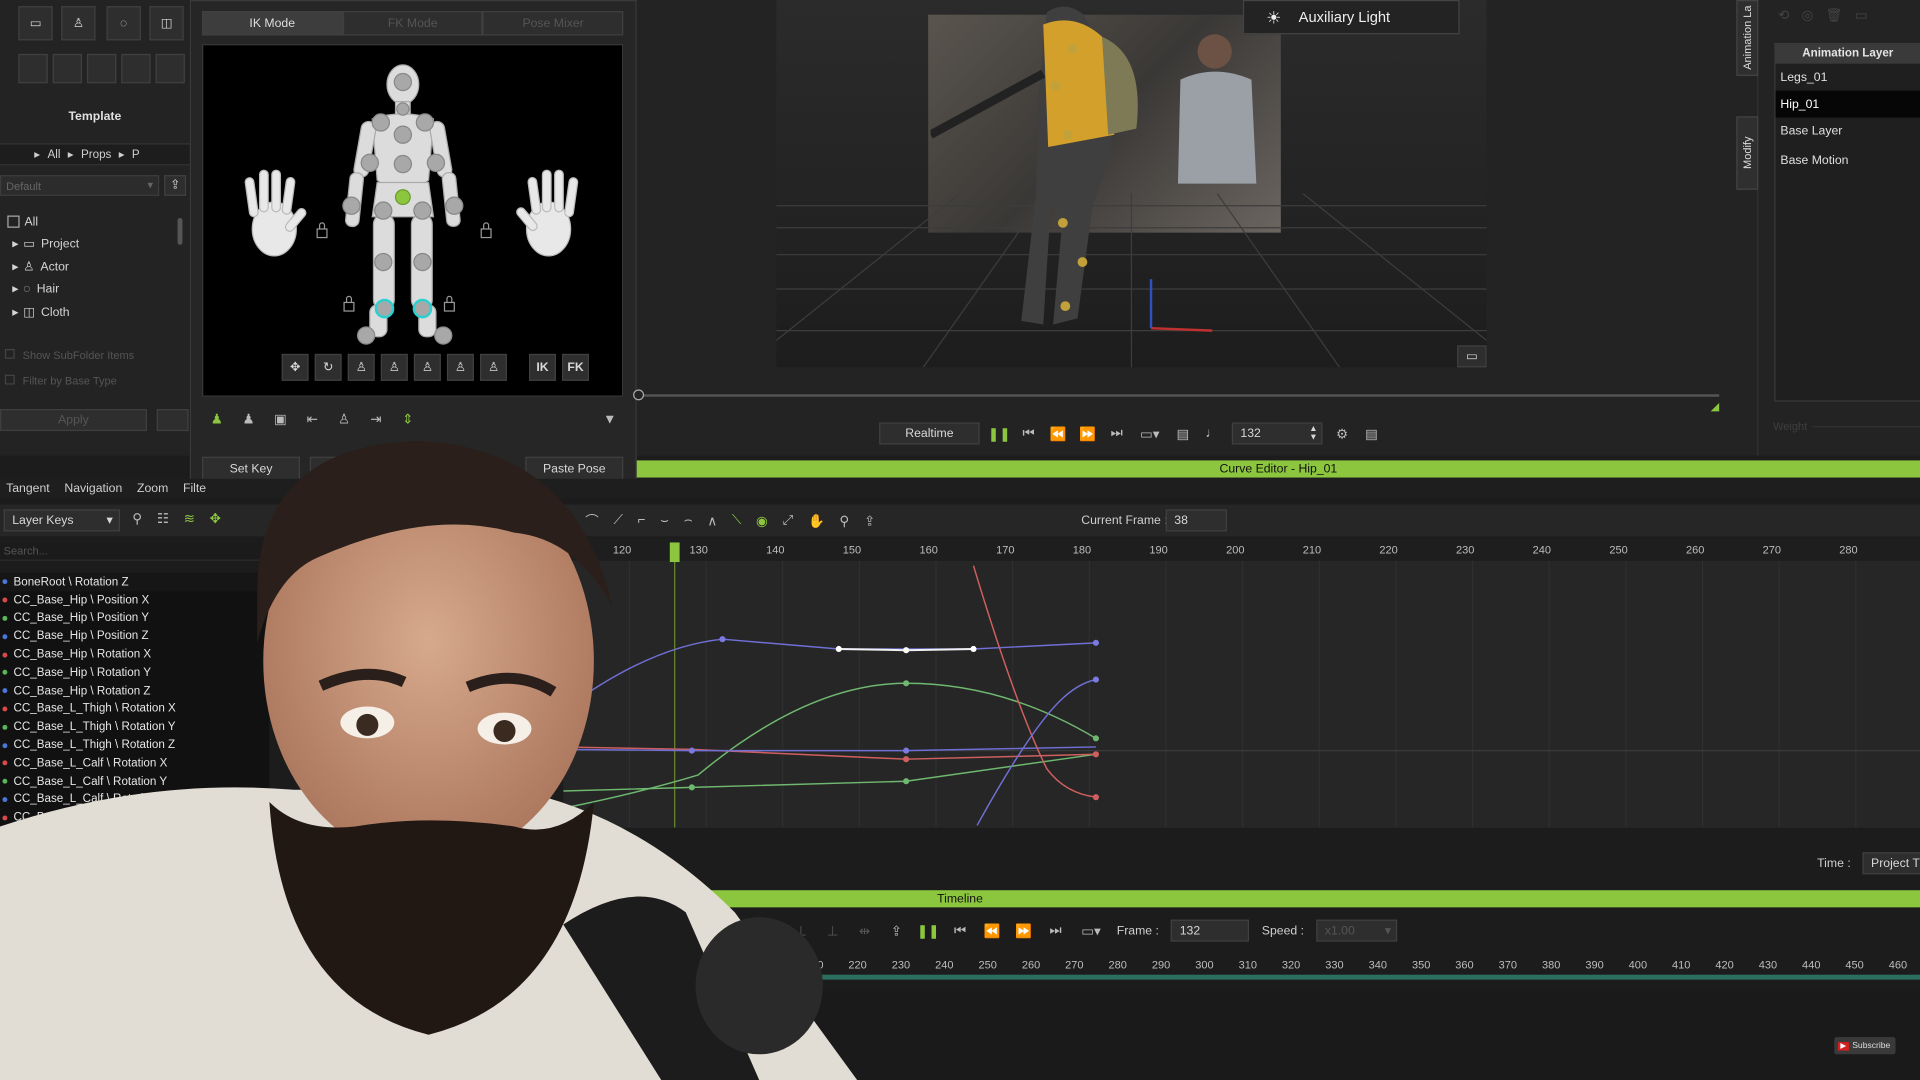  What do you see at coordinates (295, 367) in the screenshot?
I see `move-icon: ✥` at bounding box center [295, 367].